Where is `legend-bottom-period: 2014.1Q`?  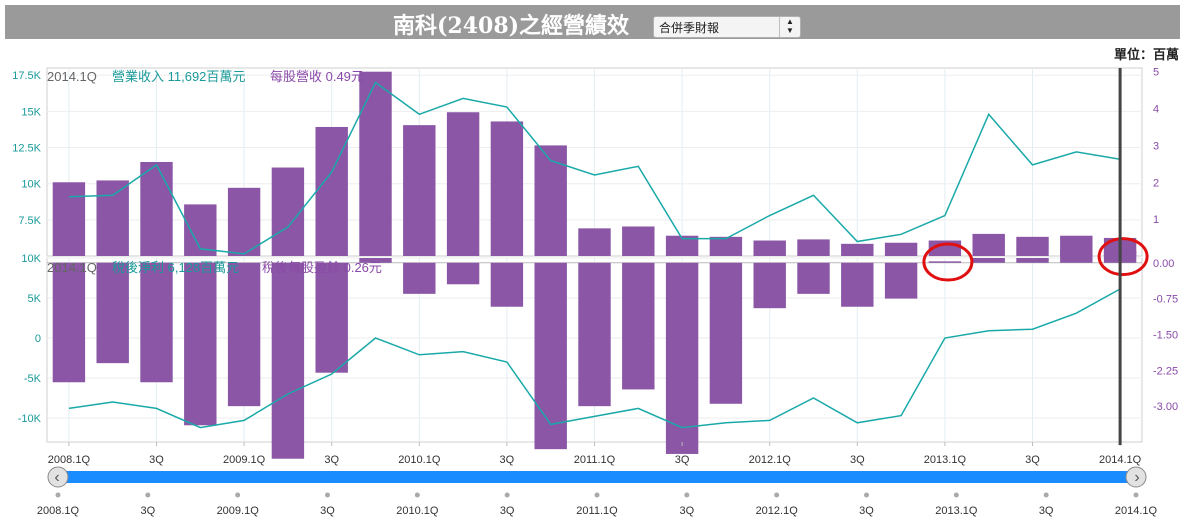
legend-bottom-period: 2014.1Q is located at coordinates (72, 267).